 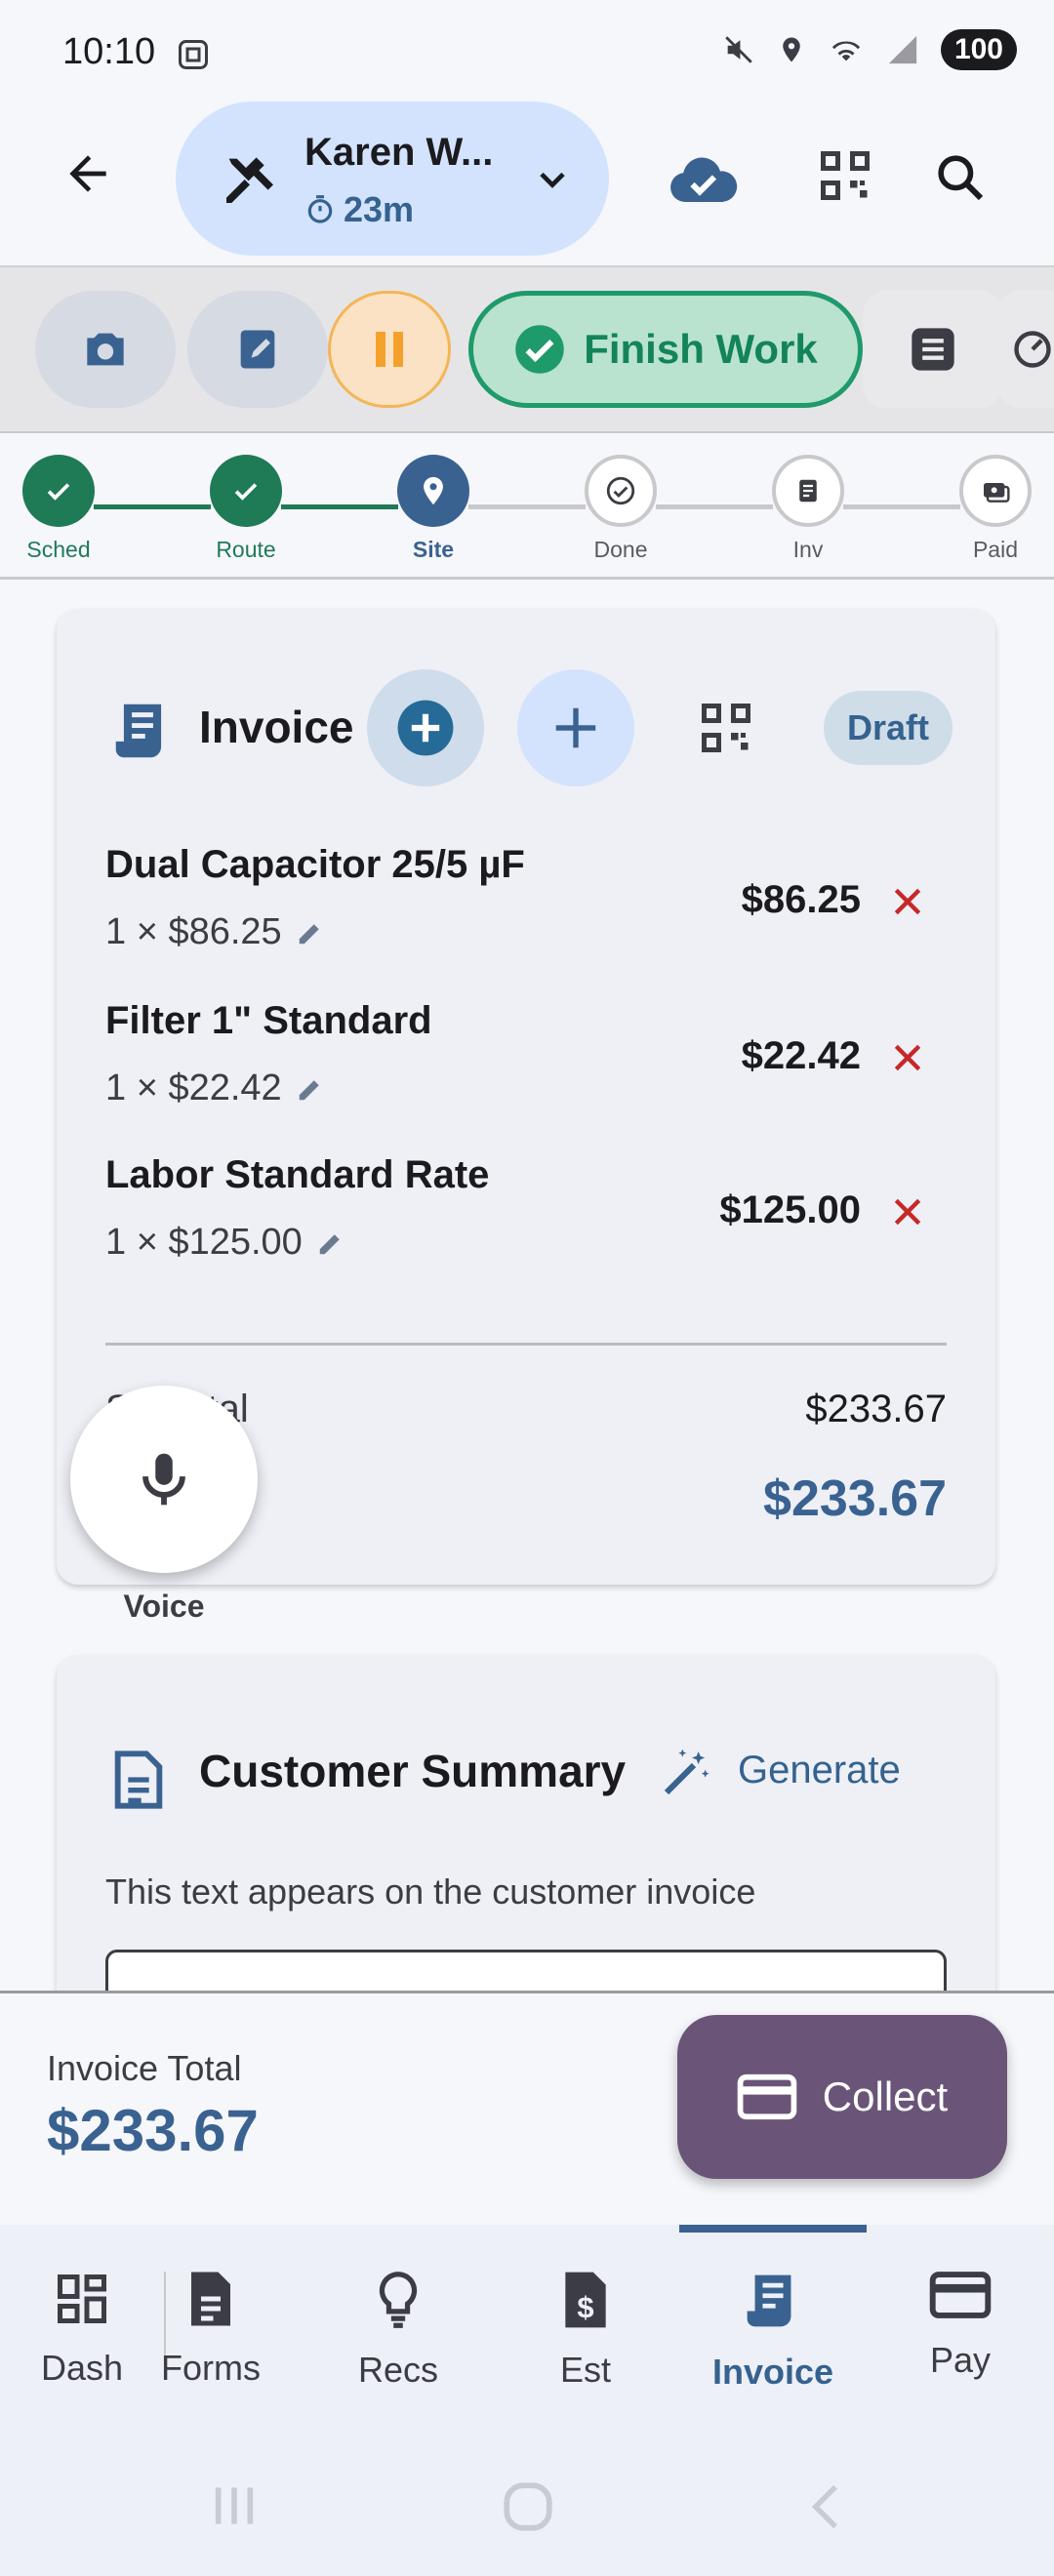 What do you see at coordinates (808, 491) in the screenshot?
I see `receipt-icon` at bounding box center [808, 491].